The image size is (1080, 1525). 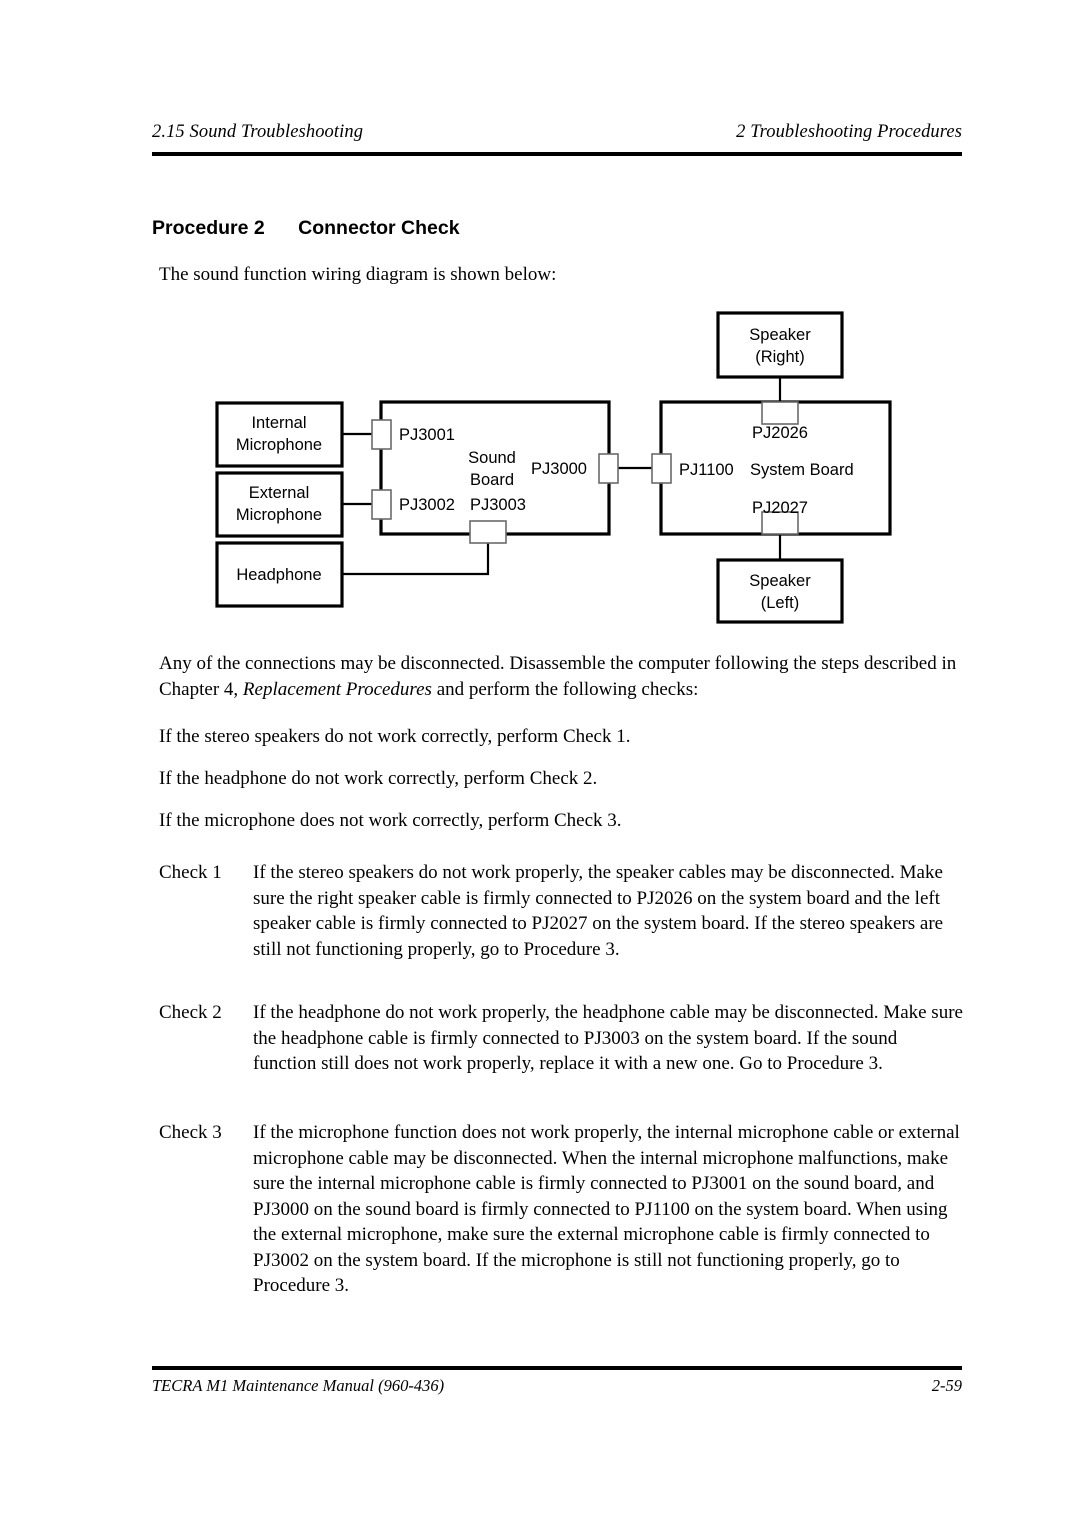 I want to click on procedure-title: Connector Check, so click(x=379, y=228).